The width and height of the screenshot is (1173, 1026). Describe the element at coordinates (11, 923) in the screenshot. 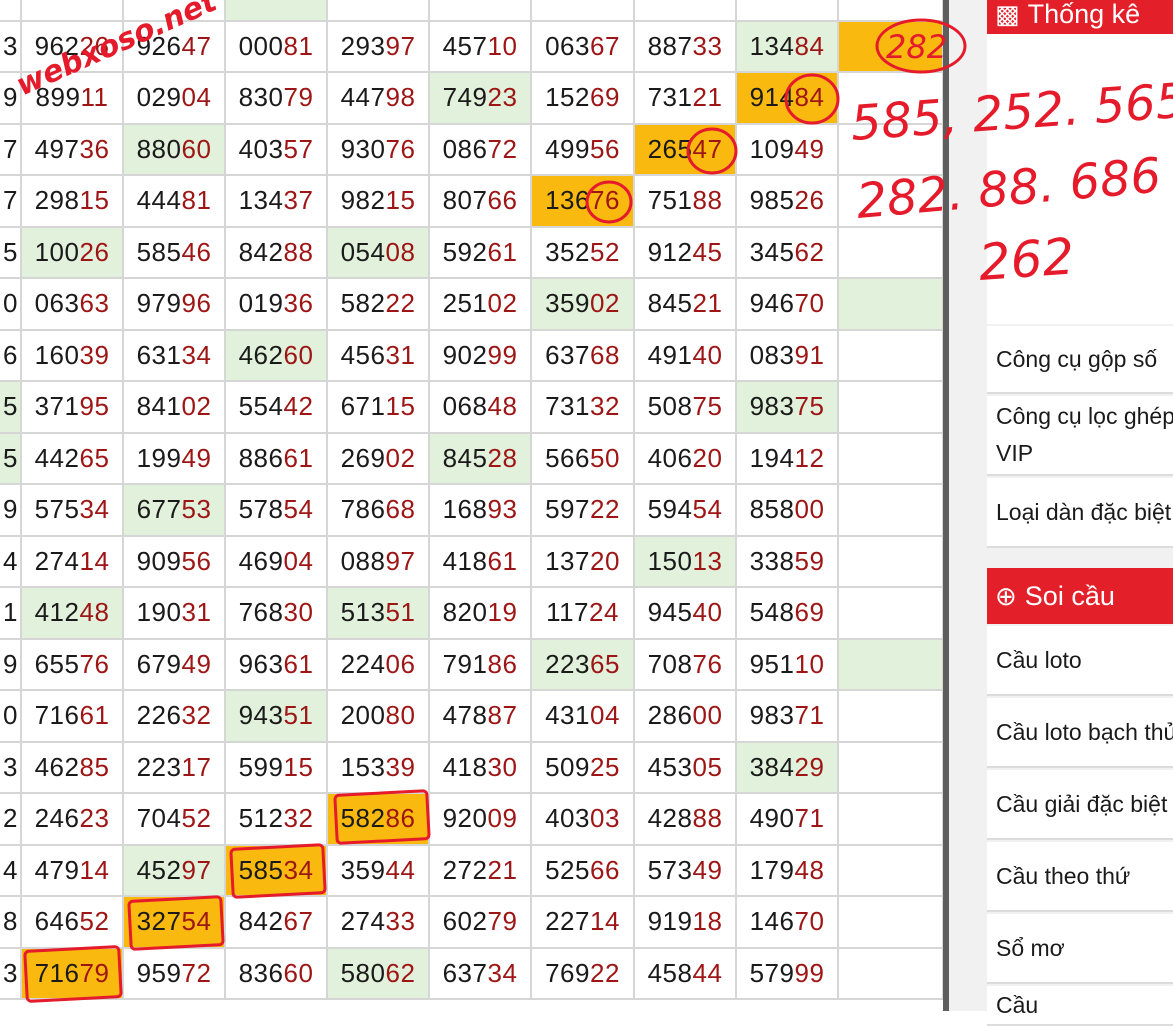

I see `grid-edge-cell: 8` at that location.